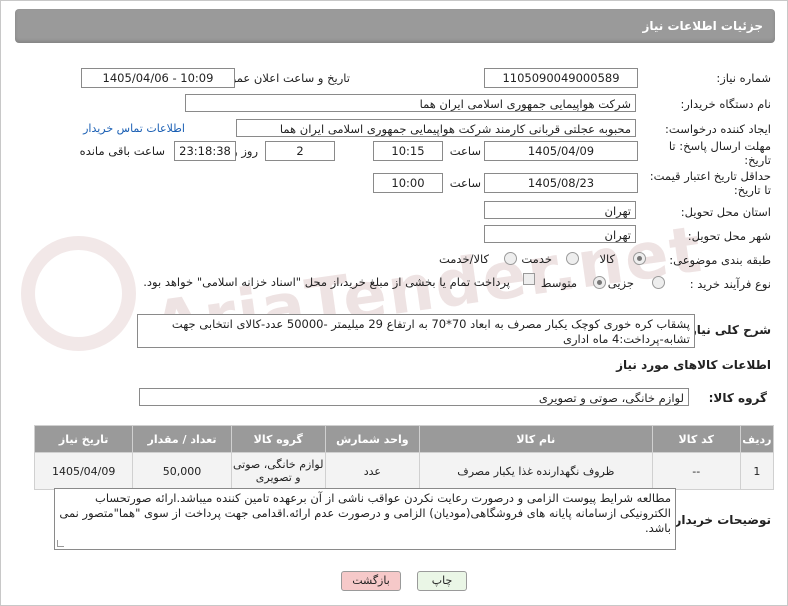 Image resolution: width=788 pixels, height=606 pixels. I want to click on col-name: نام کالا, so click(535, 439).